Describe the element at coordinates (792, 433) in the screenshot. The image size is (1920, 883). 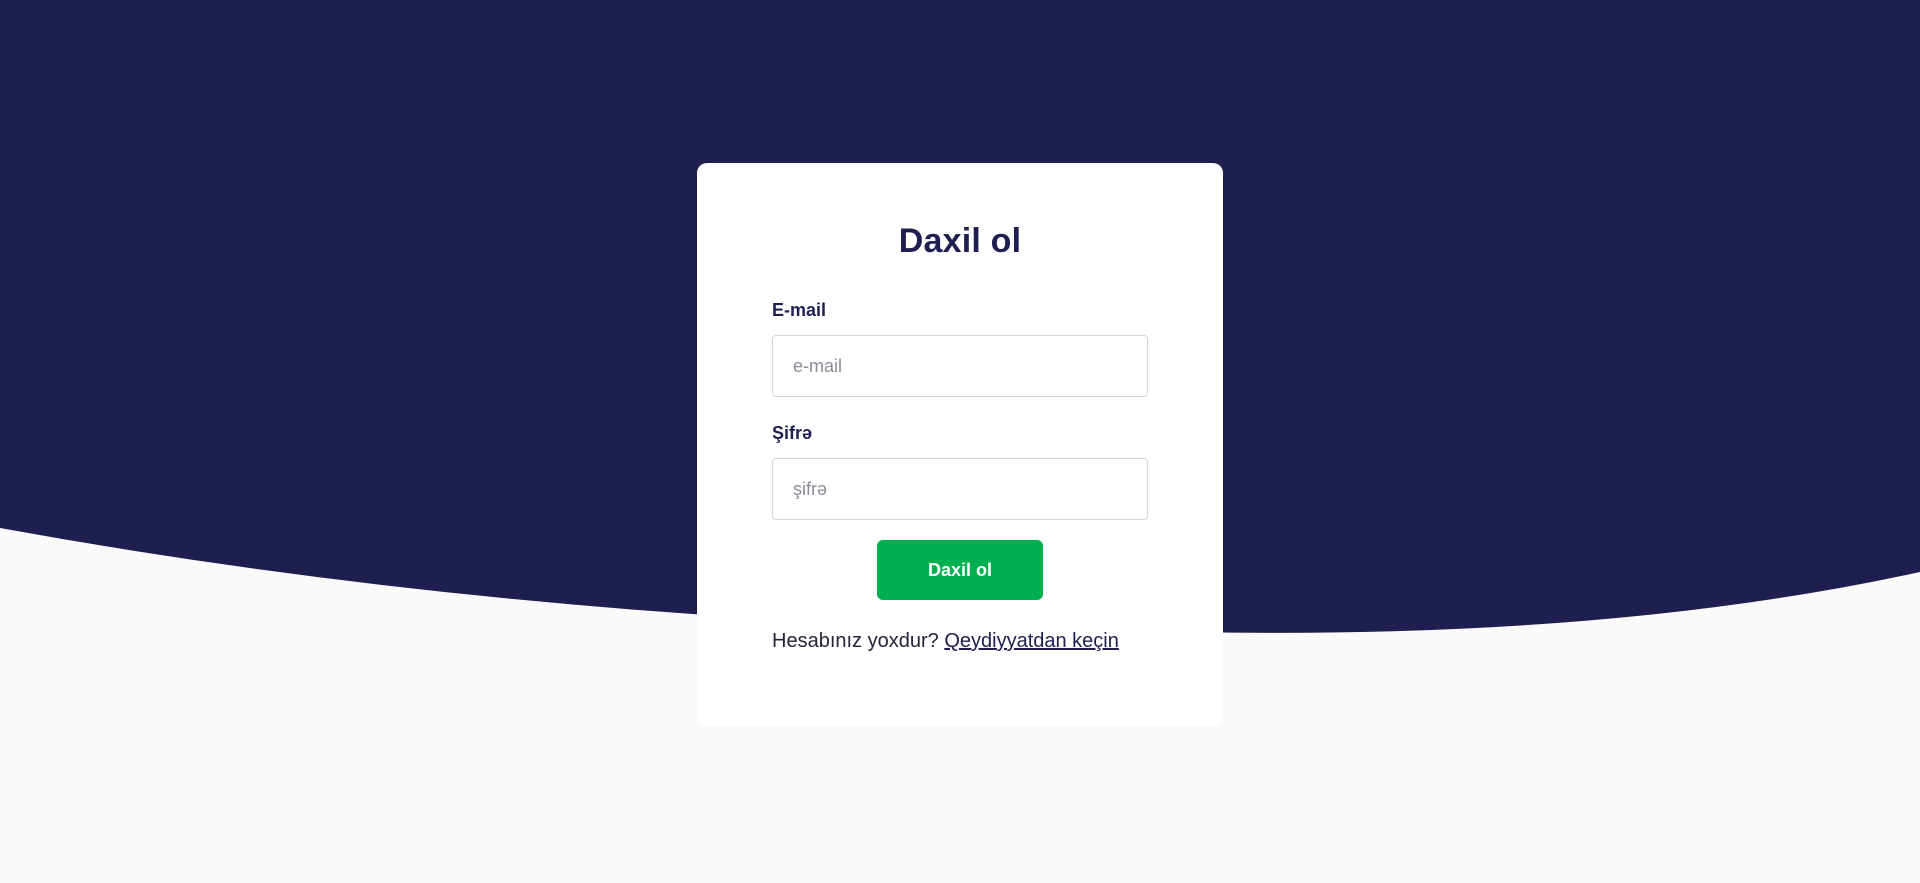
I see `password-label: Şifrə` at that location.